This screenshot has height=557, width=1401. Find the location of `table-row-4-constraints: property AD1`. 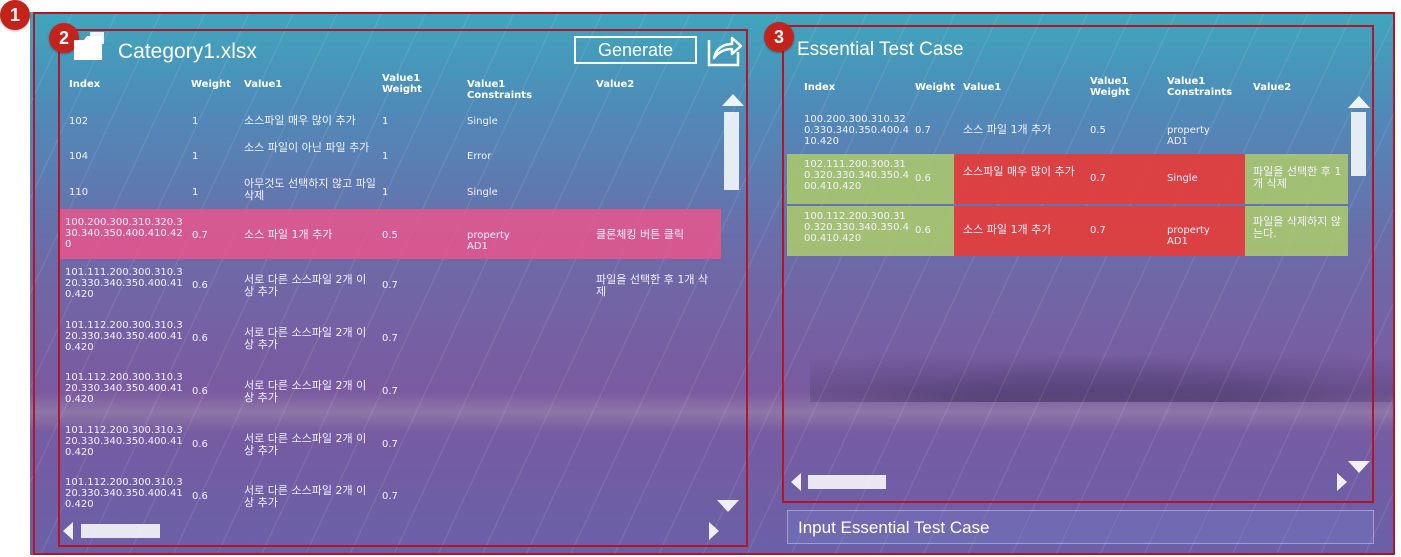

table-row-4-constraints: property AD1 is located at coordinates (488, 241).